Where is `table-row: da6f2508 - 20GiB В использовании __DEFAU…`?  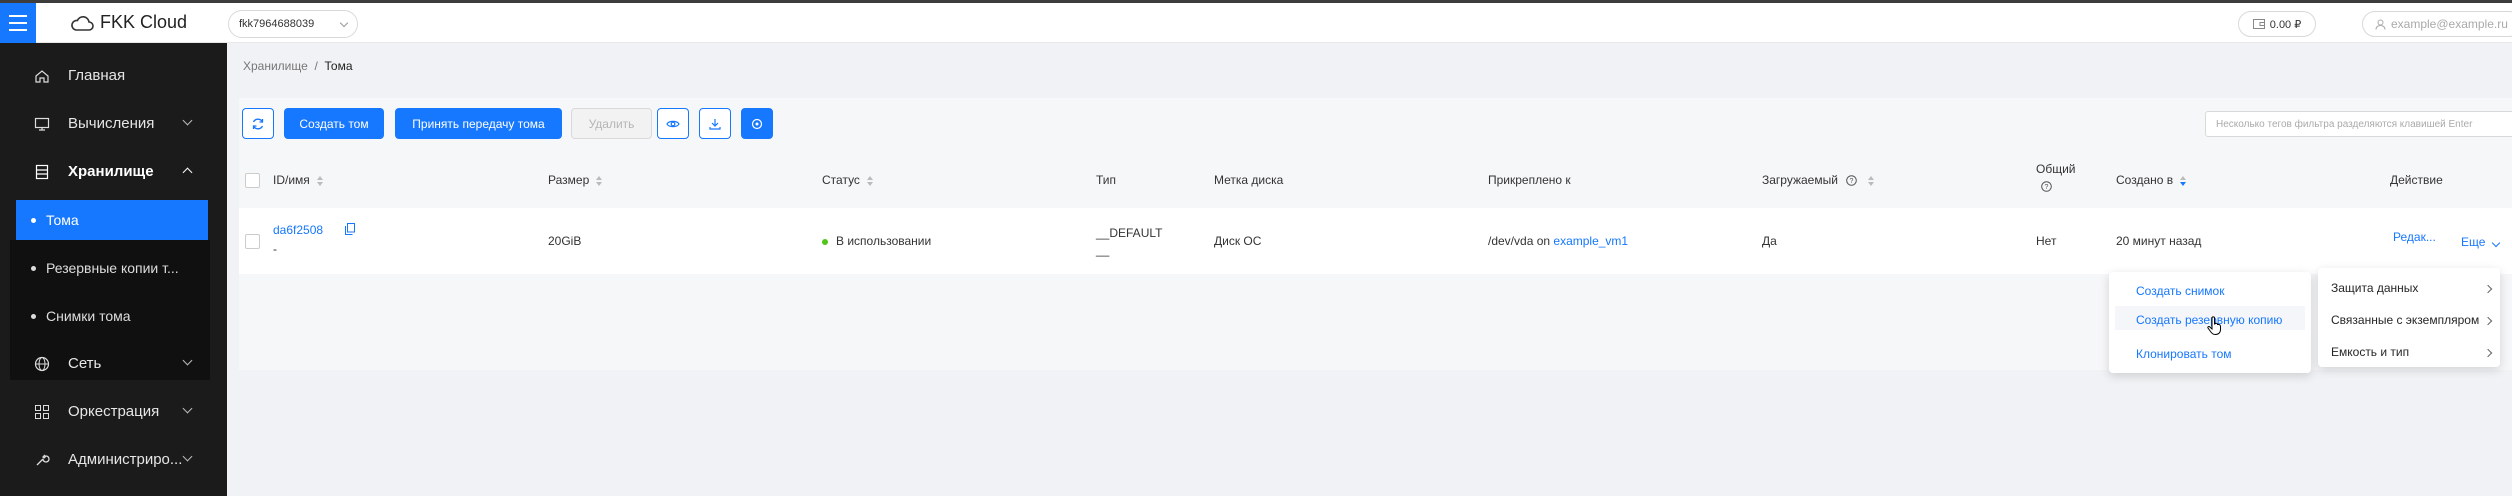
table-row: da6f2508 - 20GiB В использовании __DEFAU… is located at coordinates (1375, 241).